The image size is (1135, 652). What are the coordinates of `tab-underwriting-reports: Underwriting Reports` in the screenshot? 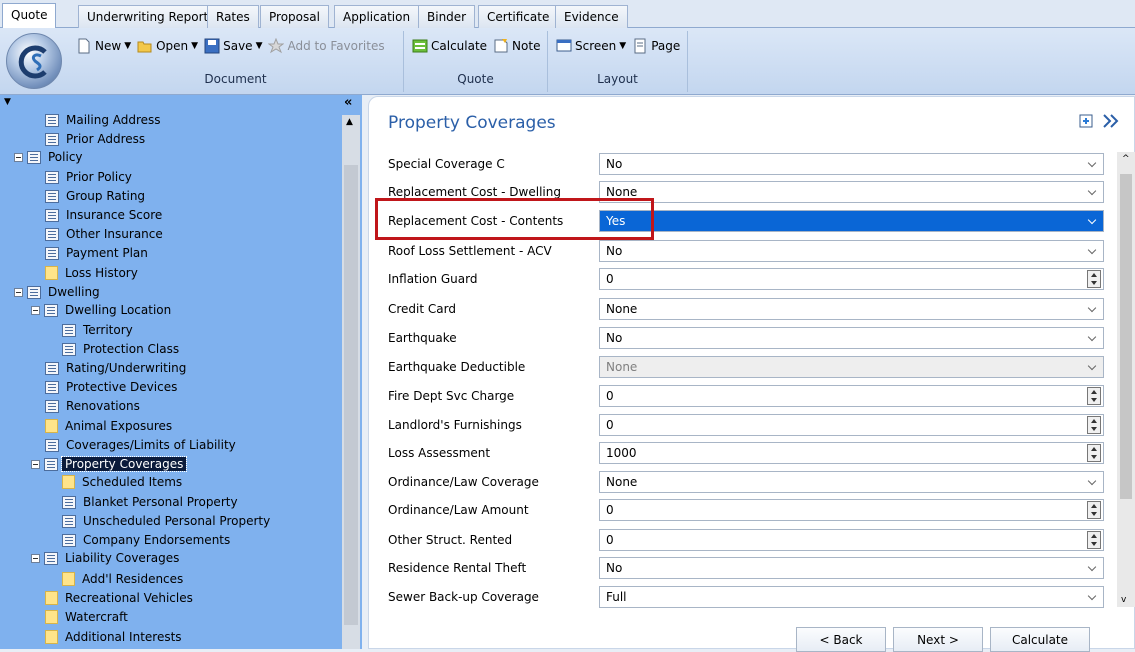 It's located at (151, 16).